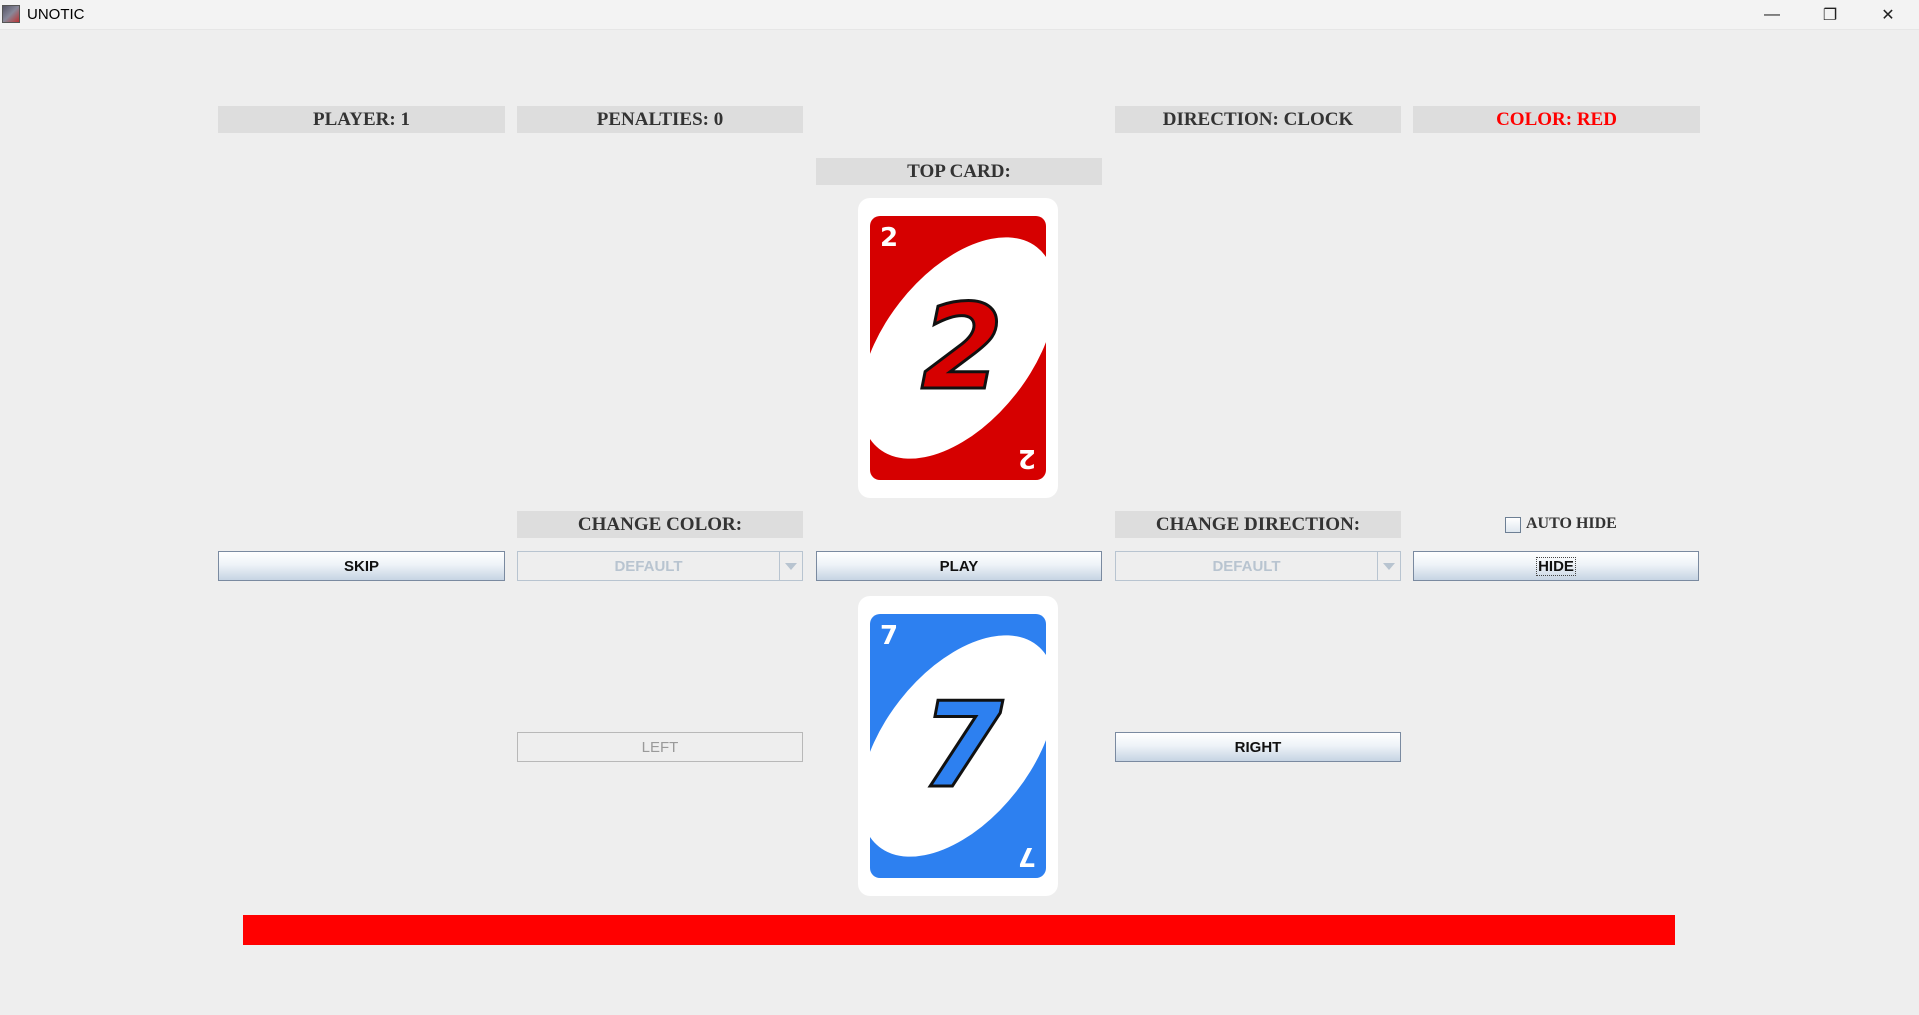 The width and height of the screenshot is (1919, 1015). What do you see at coordinates (889, 238) in the screenshot?
I see `card-corner-value: 2` at bounding box center [889, 238].